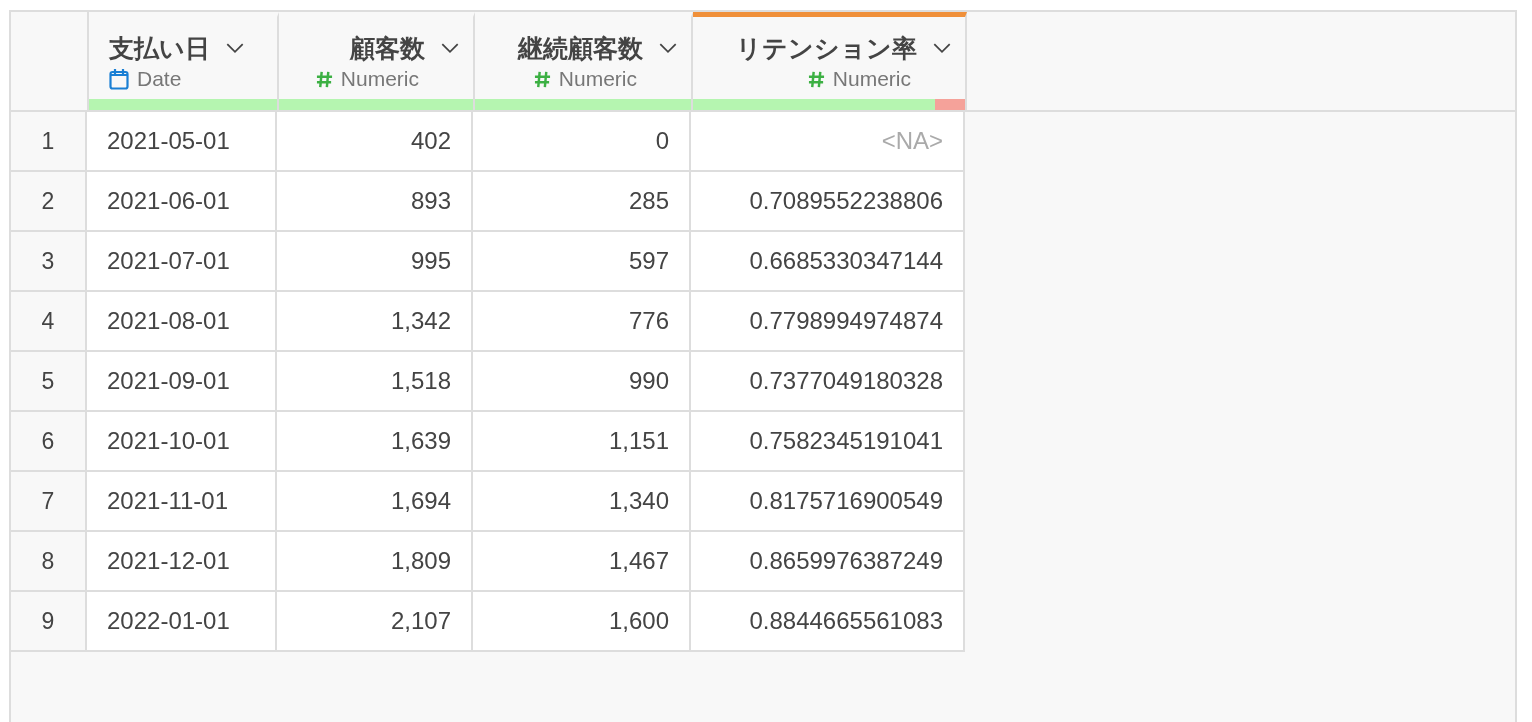 Image resolution: width=1532 pixels, height=722 pixels. What do you see at coordinates (828, 502) in the screenshot?
I see `table-cell: 0.8175716900549` at bounding box center [828, 502].